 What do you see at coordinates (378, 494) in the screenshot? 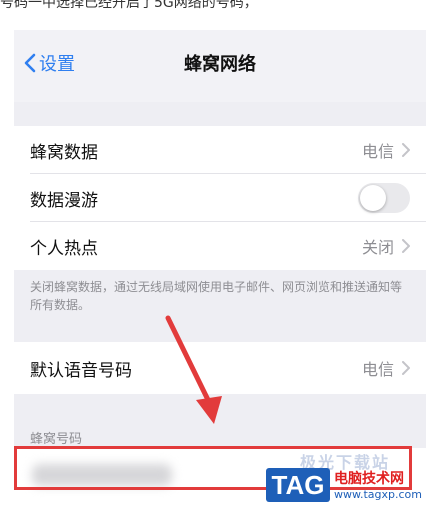
I see `watermark-url: www.tagxp.com` at bounding box center [378, 494].